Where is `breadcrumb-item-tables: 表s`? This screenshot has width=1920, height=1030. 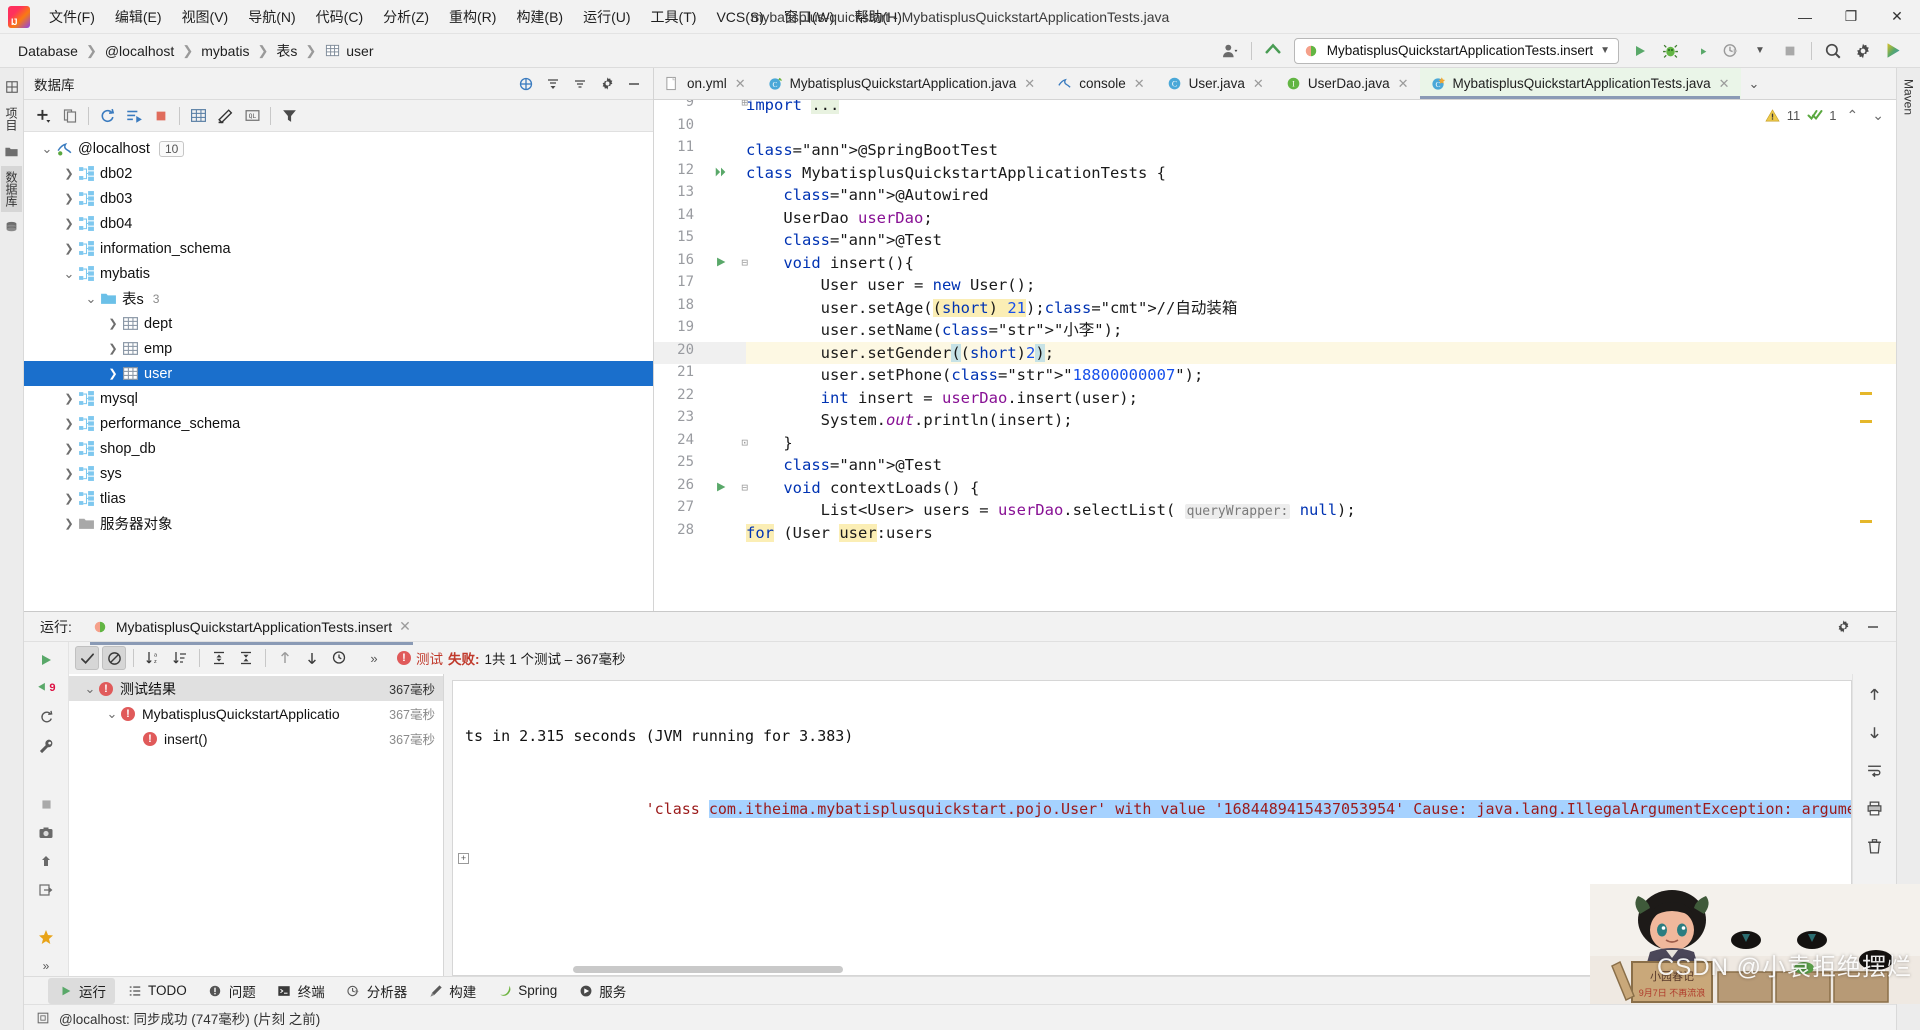 breadcrumb-item-tables: 表s is located at coordinates (286, 51).